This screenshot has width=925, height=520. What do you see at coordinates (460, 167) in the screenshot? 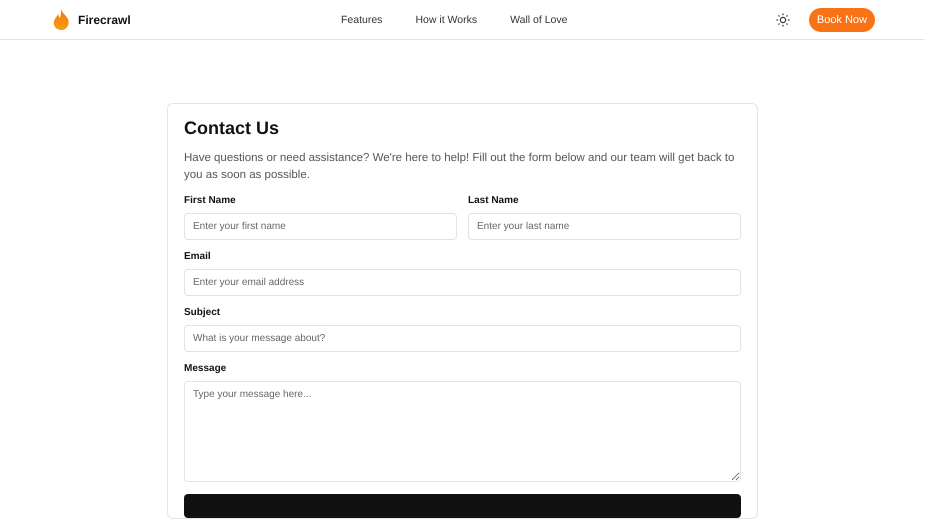
I see `intro-text: Have questions or need assistance? We're here to help! Fill out the form below and our team will get back to you as soon as possible.` at bounding box center [460, 167].